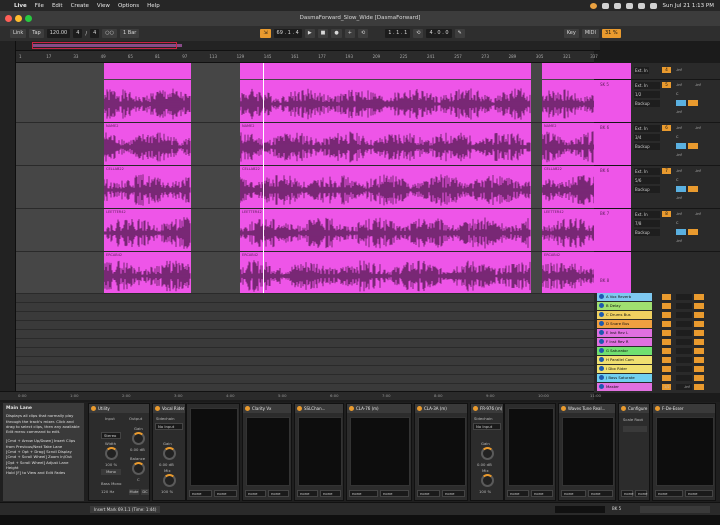  Describe the element at coordinates (104, 45) in the screenshot. I see `overview-viewport` at that location.